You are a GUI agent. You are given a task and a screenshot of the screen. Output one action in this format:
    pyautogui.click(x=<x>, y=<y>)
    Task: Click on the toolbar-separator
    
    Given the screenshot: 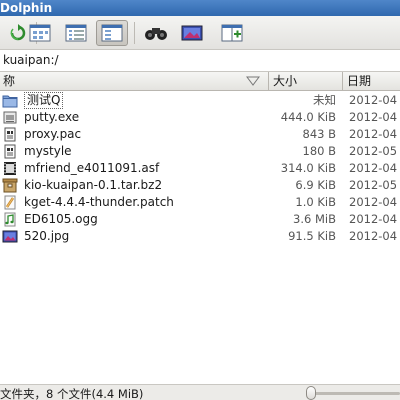 What is the action you would take?
    pyautogui.click(x=134, y=33)
    